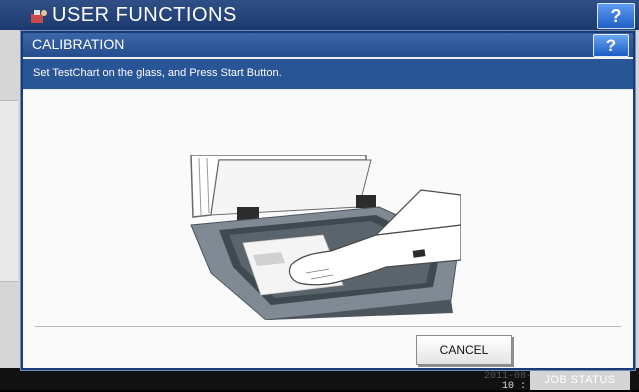 The image size is (639, 392). I want to click on background-title-bar: USER FUNCTIONS ?, so click(319, 15).